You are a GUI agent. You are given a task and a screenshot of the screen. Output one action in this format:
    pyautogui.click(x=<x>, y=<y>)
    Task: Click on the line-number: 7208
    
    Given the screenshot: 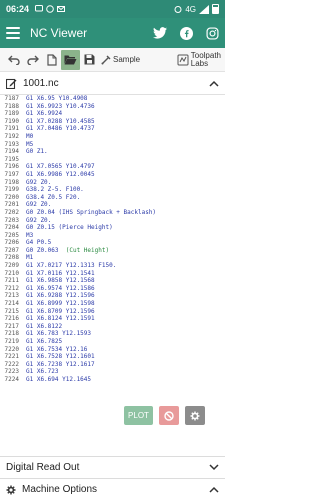 What is the action you would take?
    pyautogui.click(x=11, y=258)
    